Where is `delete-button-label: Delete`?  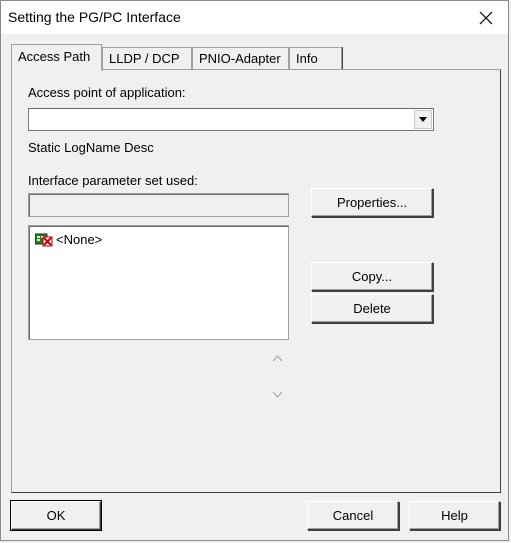 delete-button-label: Delete is located at coordinates (372, 308).